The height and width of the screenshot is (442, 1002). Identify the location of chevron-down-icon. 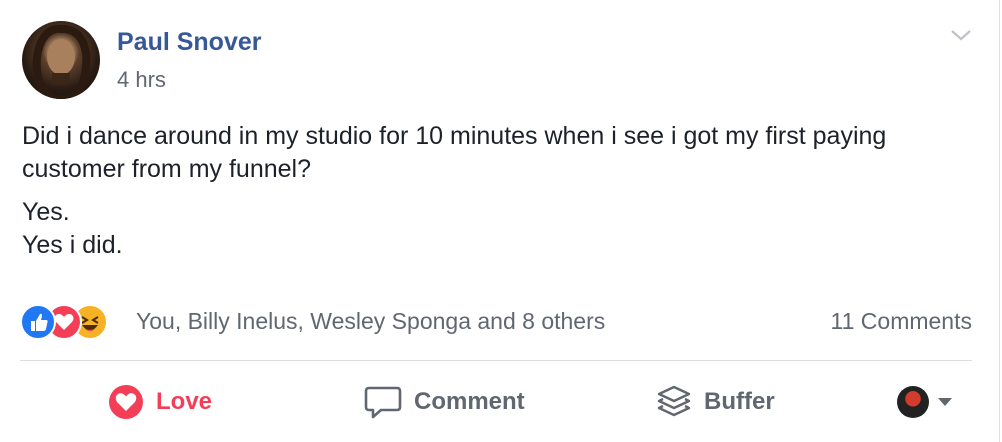
(961, 35).